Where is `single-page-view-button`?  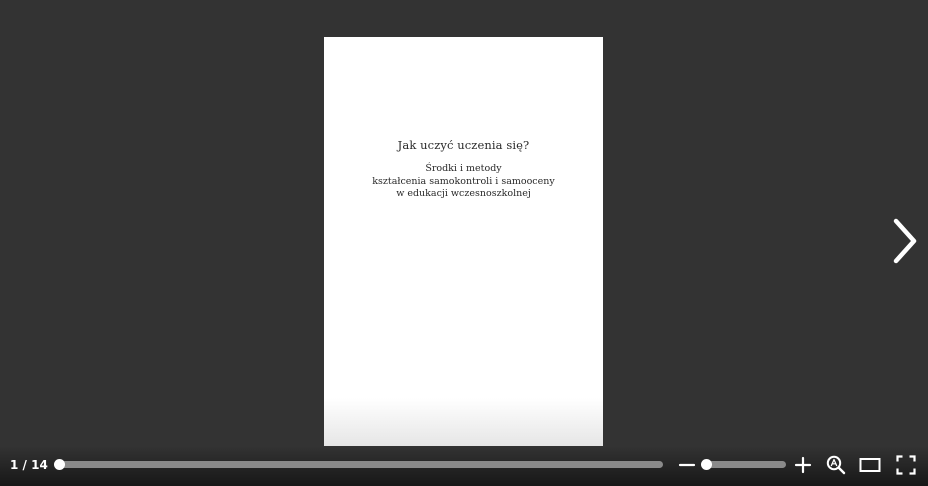 single-page-view-button is located at coordinates (870, 465).